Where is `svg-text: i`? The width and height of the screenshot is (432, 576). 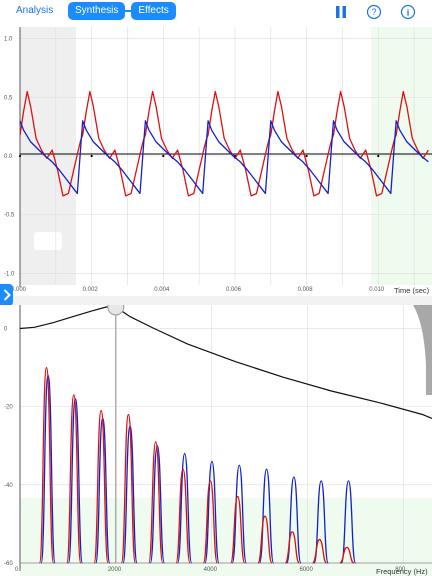 svg-text: i is located at coordinates (408, 13).